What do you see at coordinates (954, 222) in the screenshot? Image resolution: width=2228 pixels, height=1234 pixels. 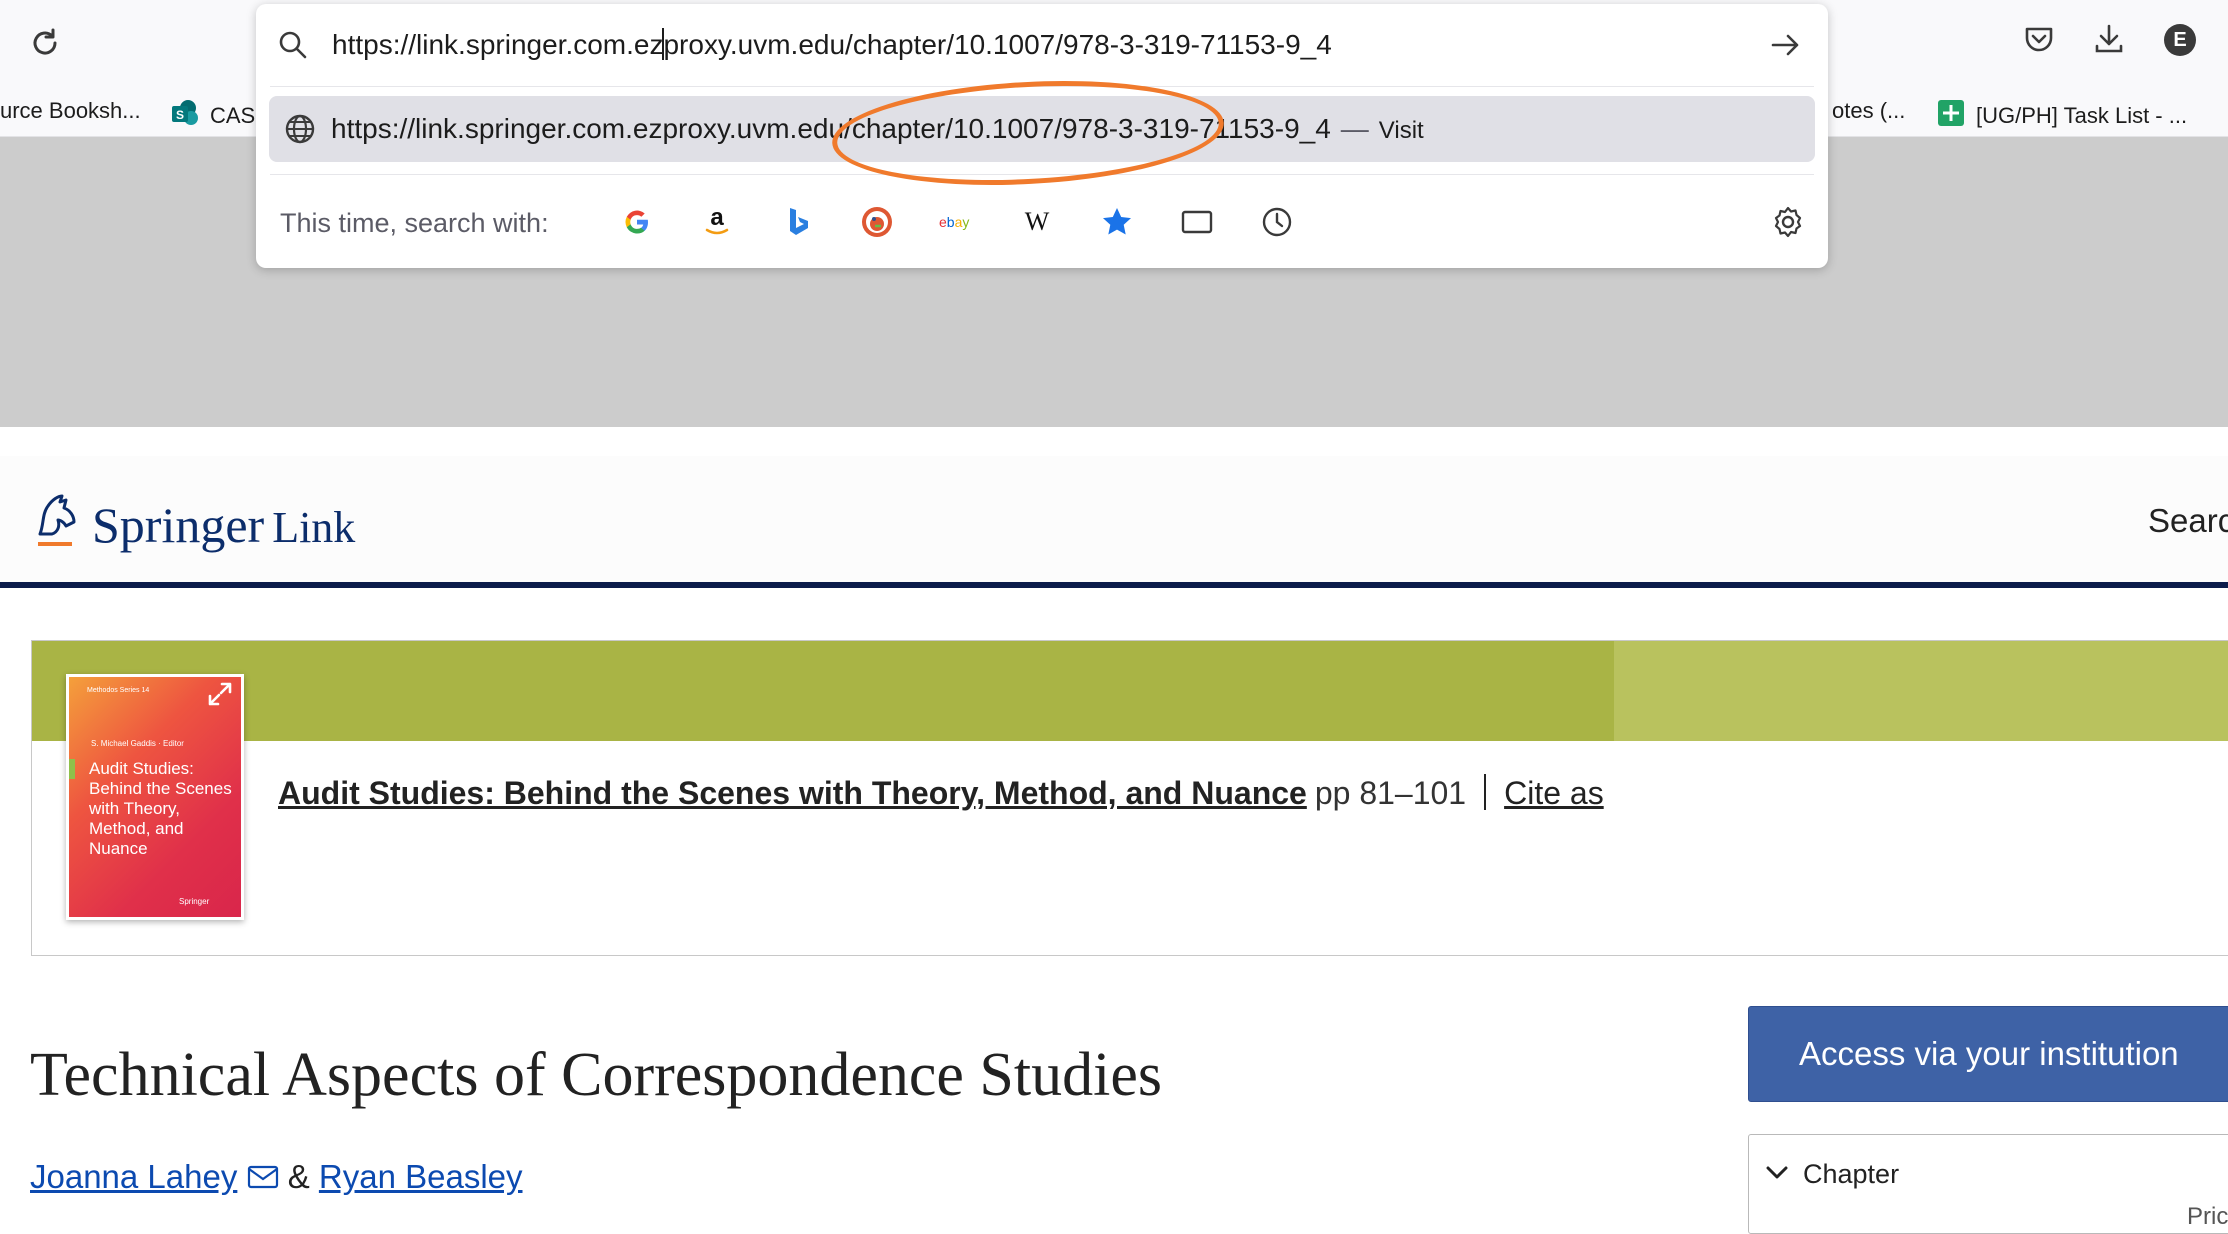 I see `svg-text: ebay` at bounding box center [954, 222].